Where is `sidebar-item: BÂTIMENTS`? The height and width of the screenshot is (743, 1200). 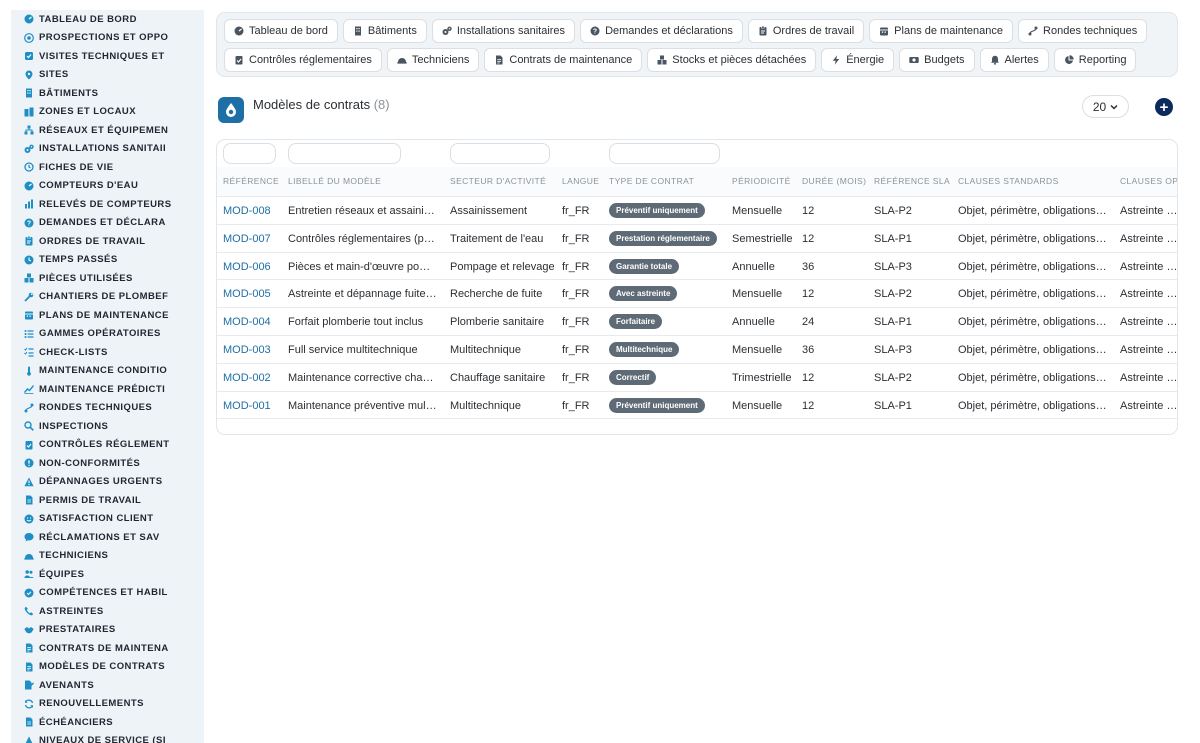 sidebar-item: BÂTIMENTS is located at coordinates (107, 93).